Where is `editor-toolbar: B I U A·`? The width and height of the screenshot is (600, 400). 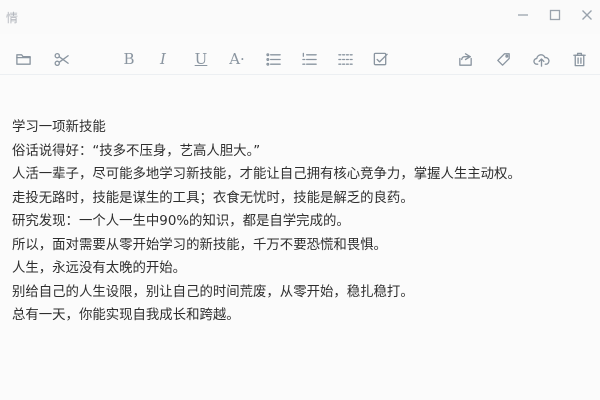
editor-toolbar: B I U A· is located at coordinates (300, 59).